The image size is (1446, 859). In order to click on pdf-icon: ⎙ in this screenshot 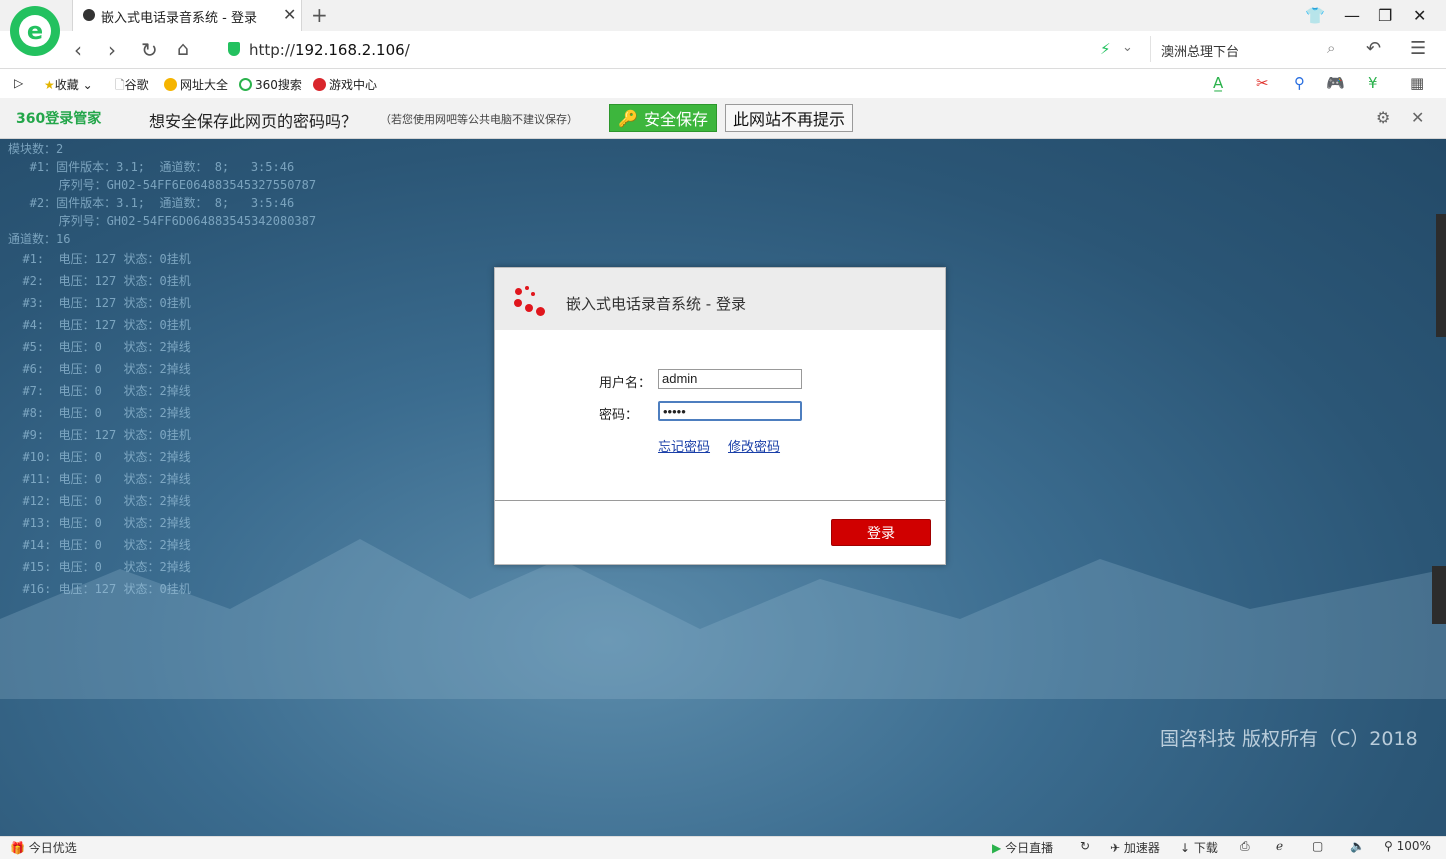, I will do `click(1245, 846)`.